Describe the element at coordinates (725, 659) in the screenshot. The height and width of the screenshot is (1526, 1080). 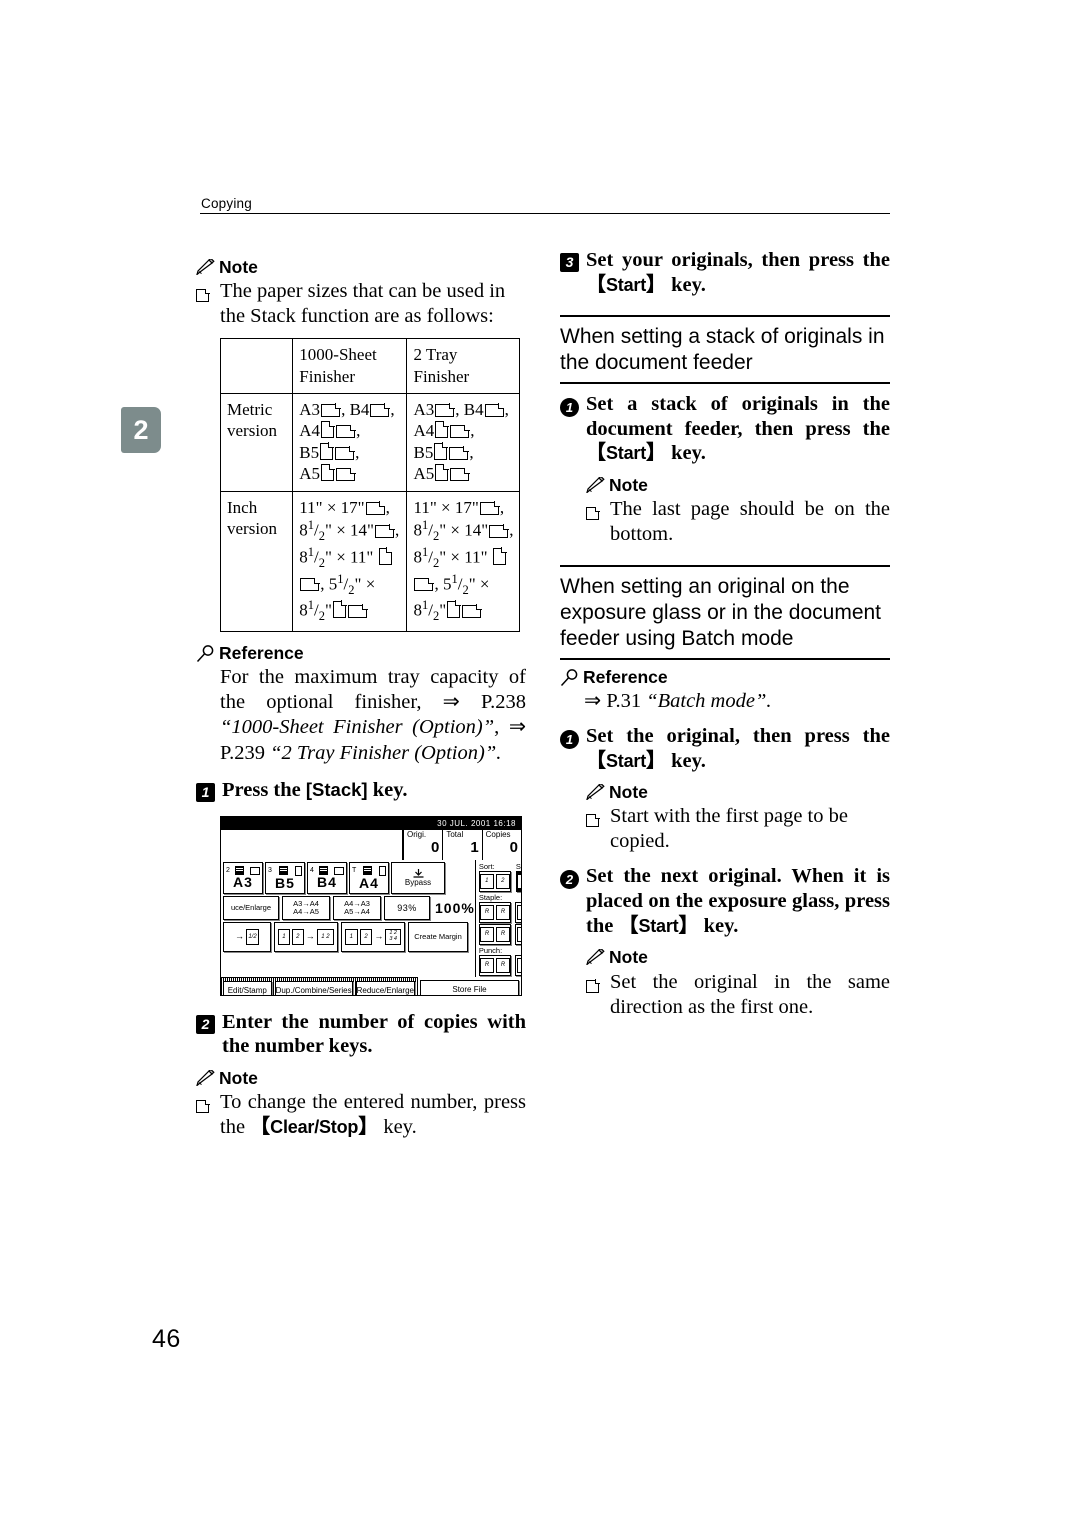
I see `subsection-2-rule-bottom` at that location.